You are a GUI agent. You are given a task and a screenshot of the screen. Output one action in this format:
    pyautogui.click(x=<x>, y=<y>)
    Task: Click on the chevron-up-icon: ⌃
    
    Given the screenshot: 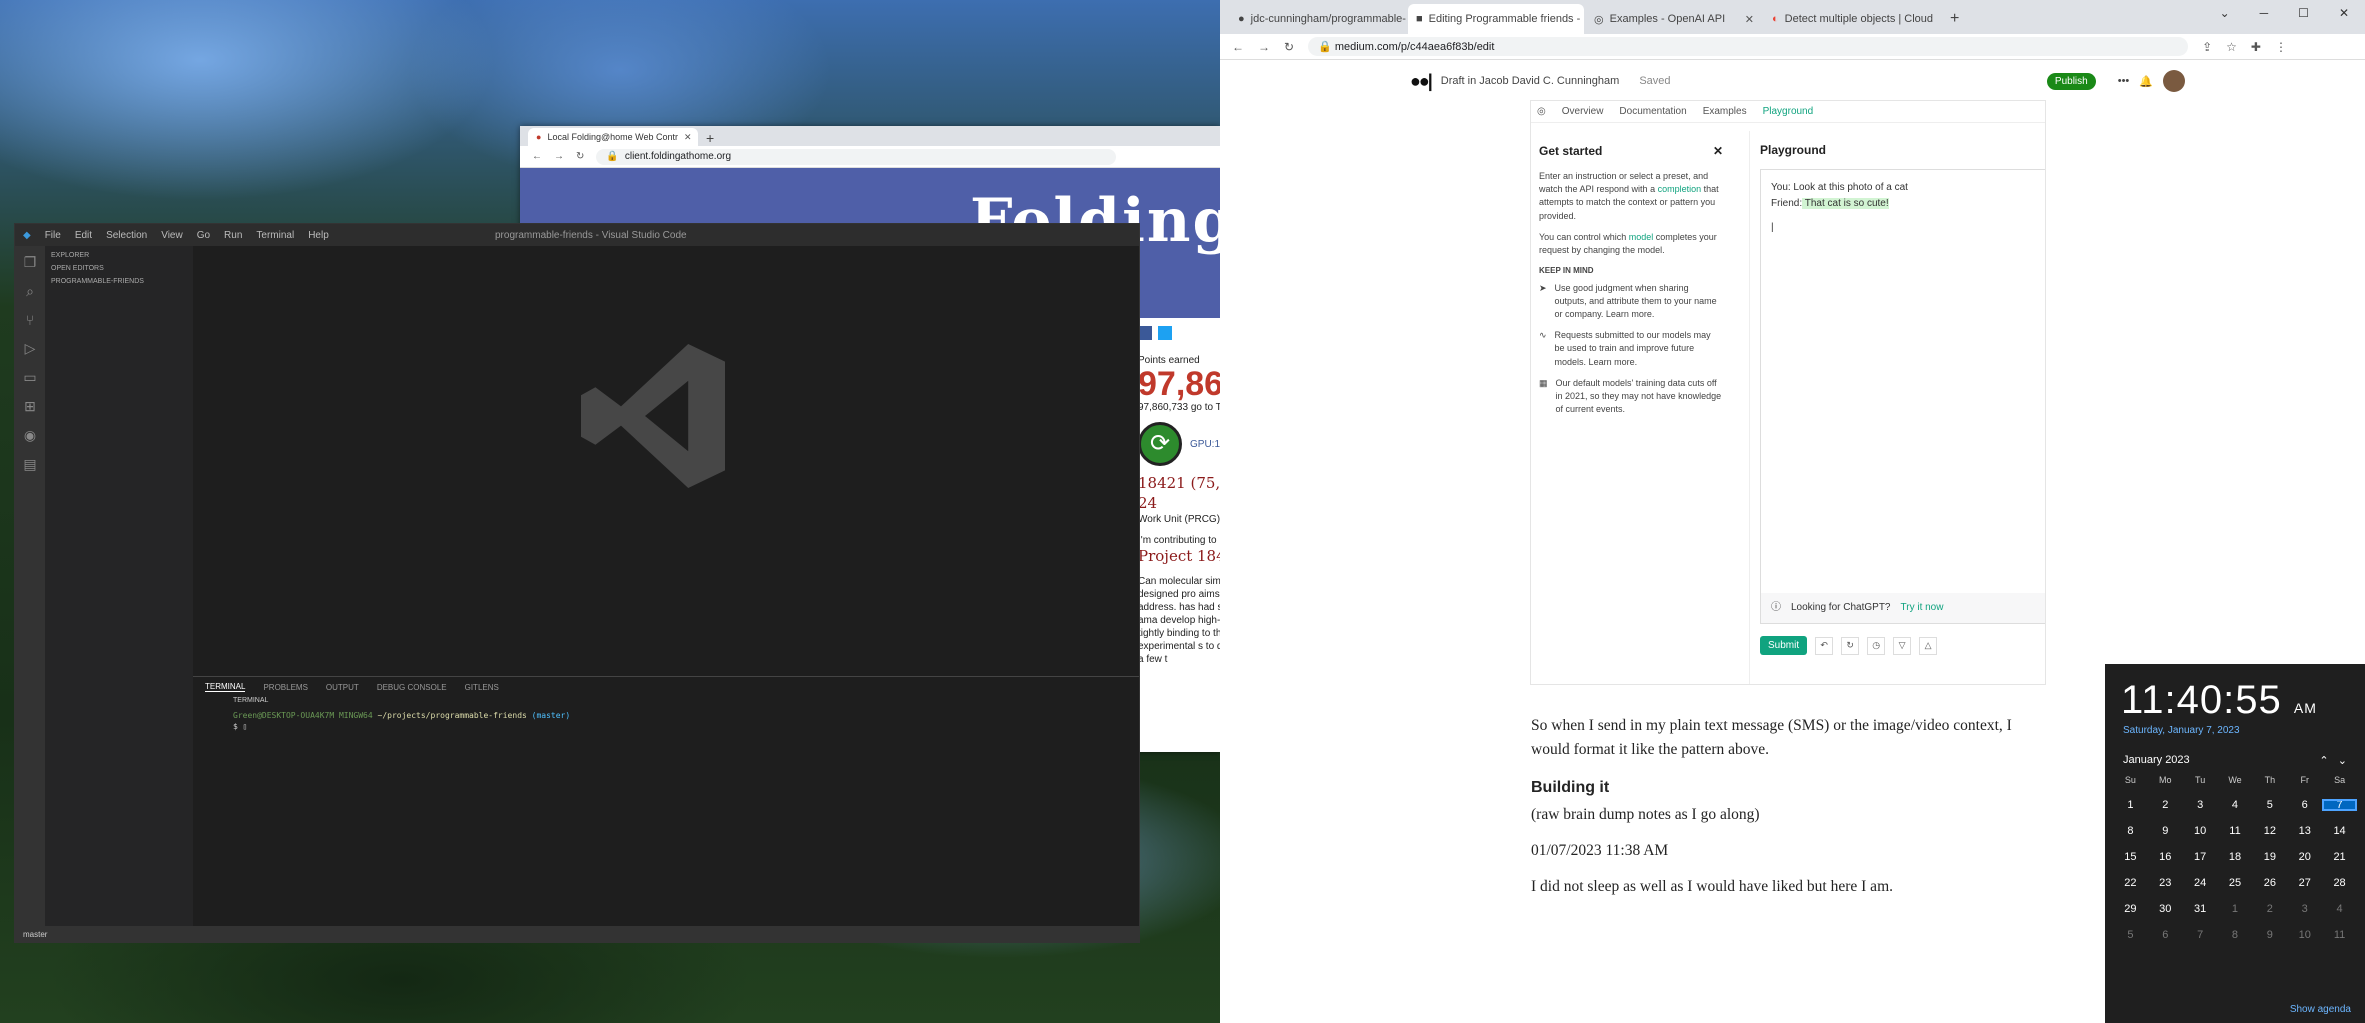 What is the action you would take?
    pyautogui.click(x=2323, y=761)
    